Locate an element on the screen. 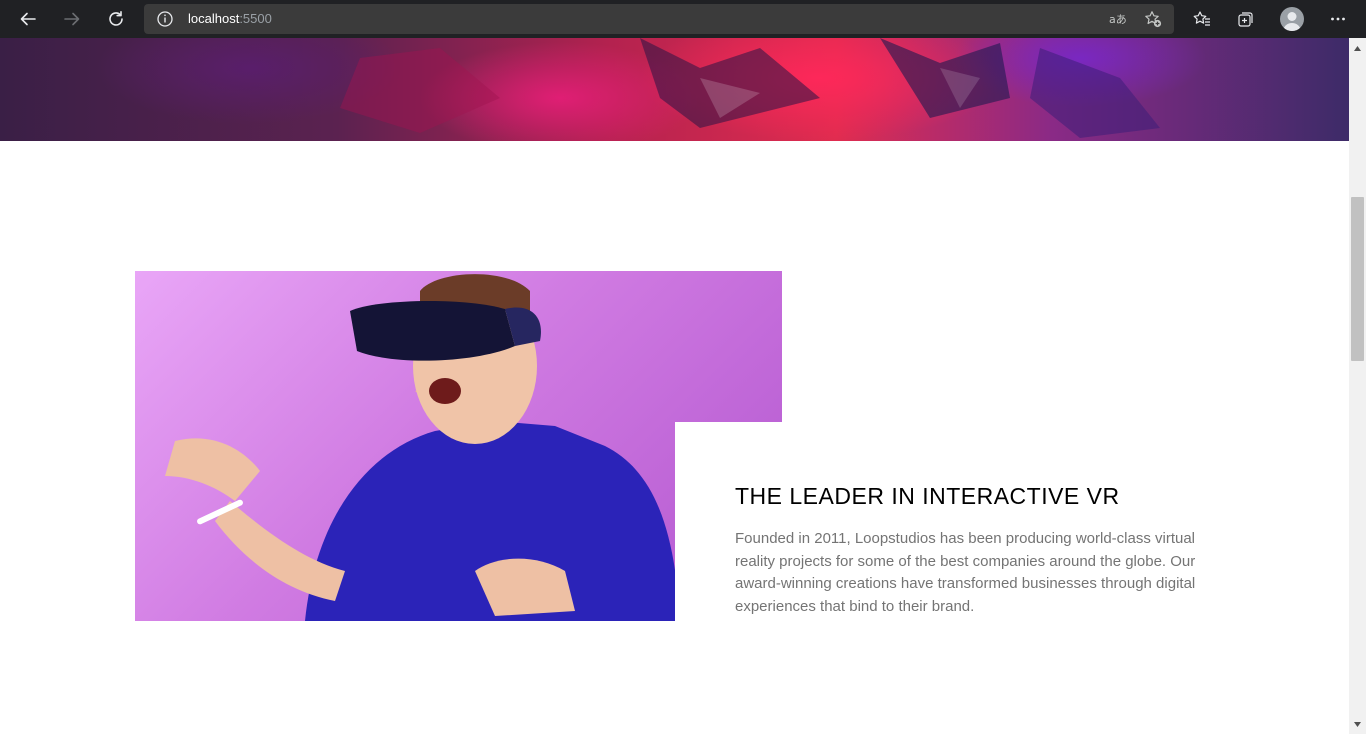 The width and height of the screenshot is (1366, 734). scroll-up-arrow-icon is located at coordinates (1357, 48).